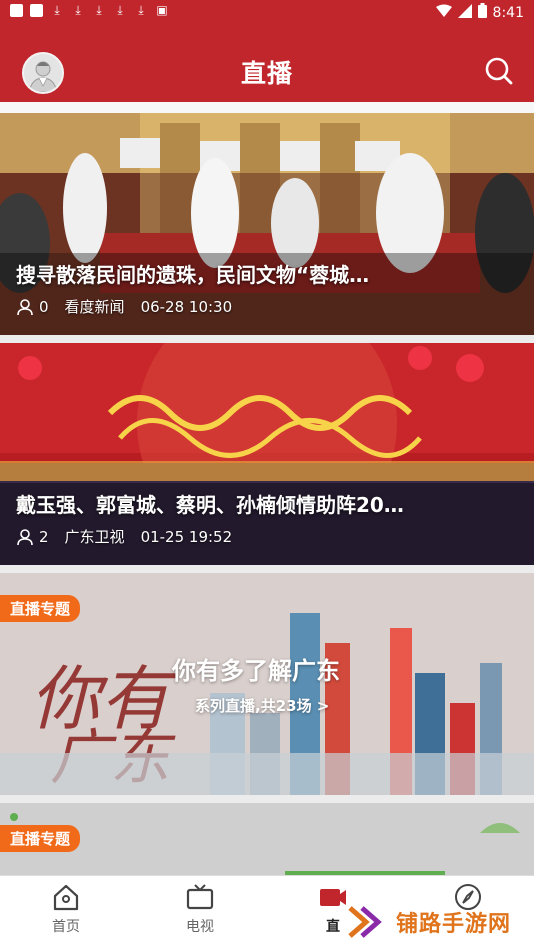 Image resolution: width=534 pixels, height=951 pixels. I want to click on status-bar: ⤓ ⤓ ⤓ ⤓ ⤓ ▣ 8:41, so click(267, 12).